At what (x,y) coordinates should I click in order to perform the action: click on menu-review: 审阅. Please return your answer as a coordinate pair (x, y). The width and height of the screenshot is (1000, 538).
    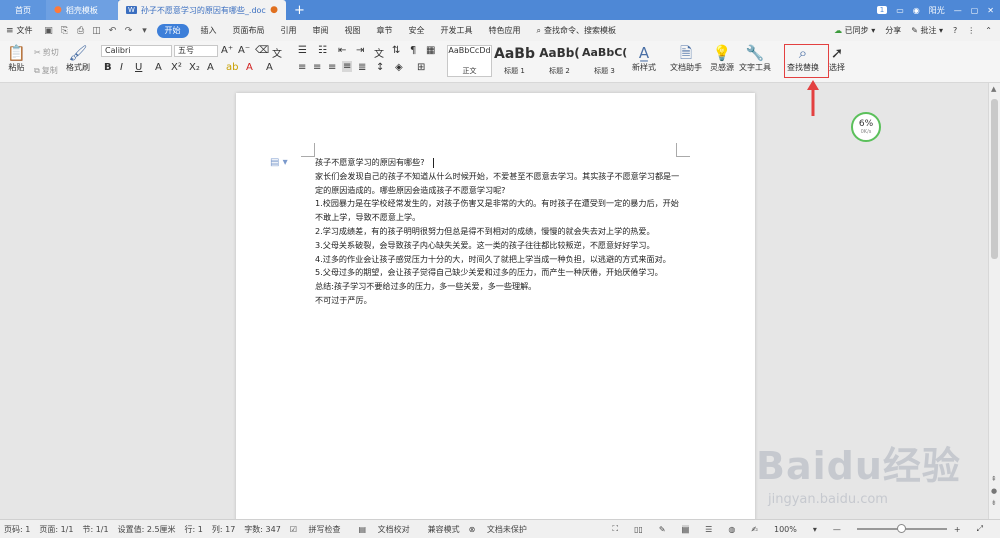
    Looking at the image, I should click on (321, 30).